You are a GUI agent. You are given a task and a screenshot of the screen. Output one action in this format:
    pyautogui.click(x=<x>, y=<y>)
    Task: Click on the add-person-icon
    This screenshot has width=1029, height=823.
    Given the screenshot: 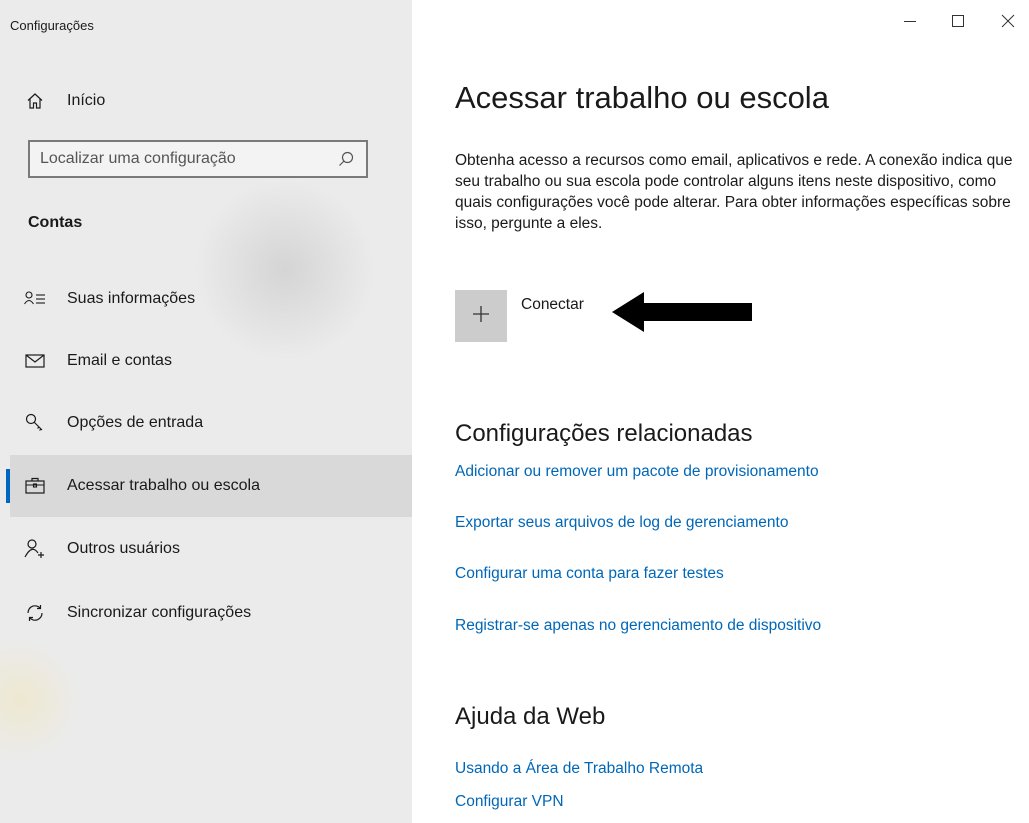 What is the action you would take?
    pyautogui.click(x=35, y=549)
    